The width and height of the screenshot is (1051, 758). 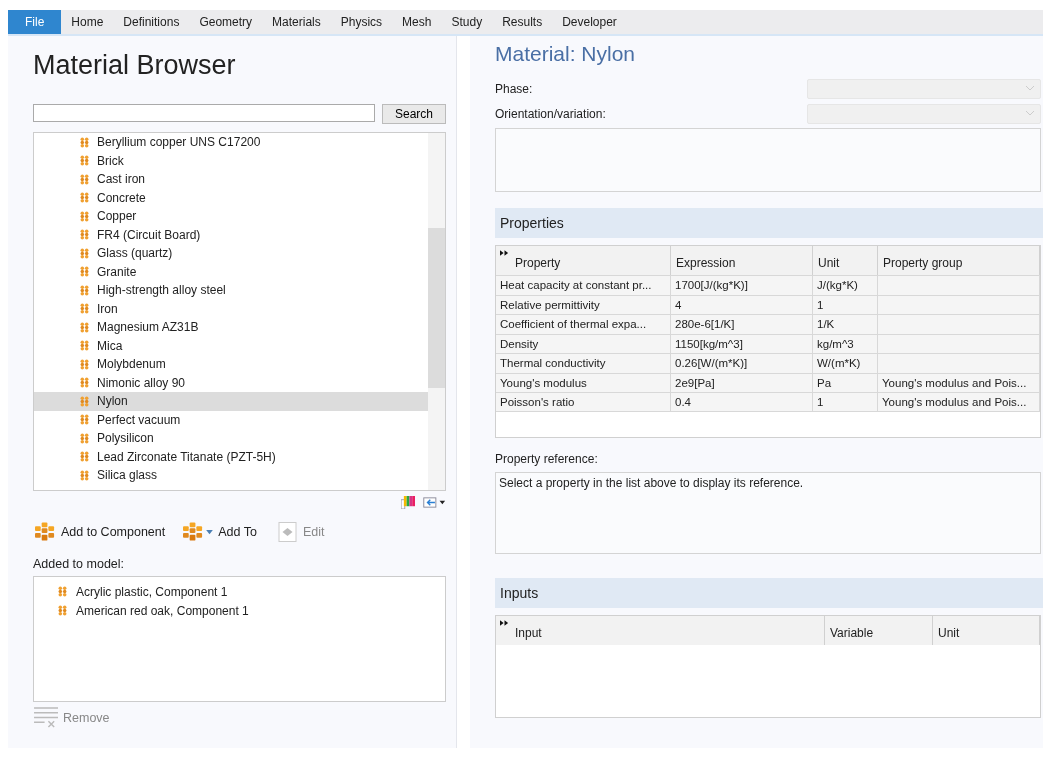 What do you see at coordinates (231, 253) in the screenshot?
I see `material-item: Glass (quartz)` at bounding box center [231, 253].